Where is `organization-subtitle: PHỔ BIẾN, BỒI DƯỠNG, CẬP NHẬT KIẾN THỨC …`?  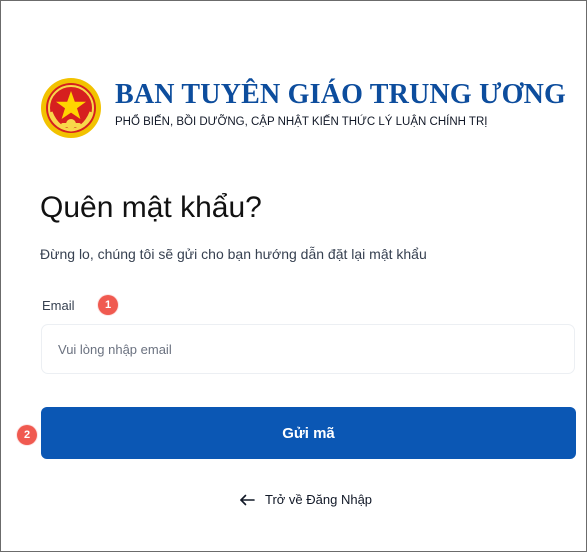 organization-subtitle: PHỔ BIẾN, BỒI DƯỠNG, CẬP NHẬT KIẾN THỨC … is located at coordinates (301, 122).